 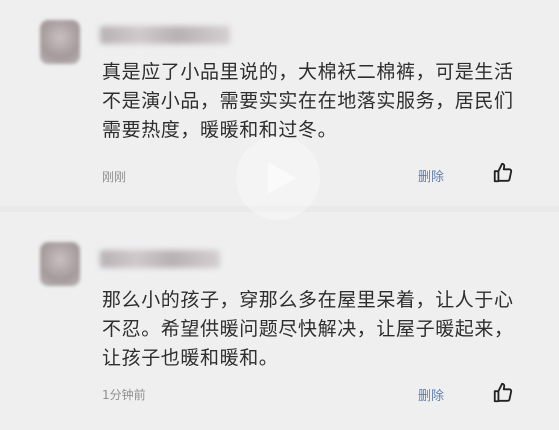 What do you see at coordinates (114, 177) in the screenshot?
I see `comment-time: 刚刚` at bounding box center [114, 177].